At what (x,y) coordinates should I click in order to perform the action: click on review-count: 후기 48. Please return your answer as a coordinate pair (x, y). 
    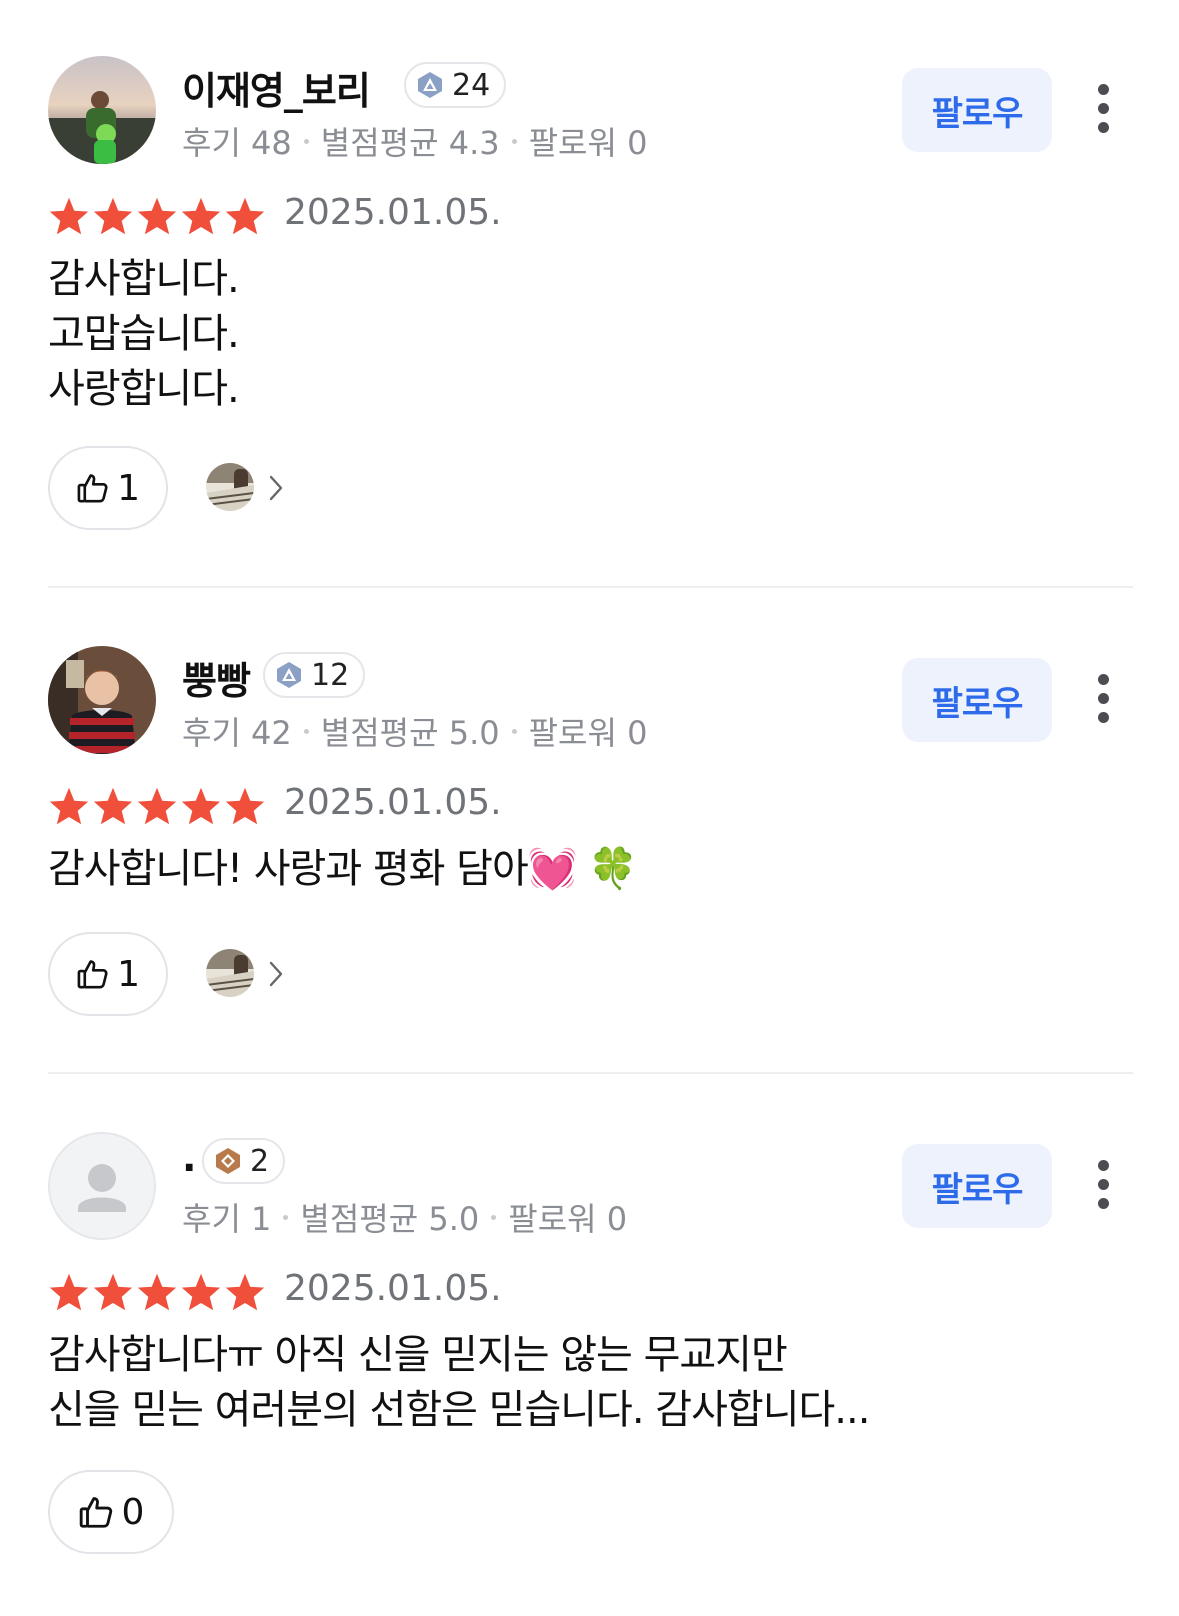
    Looking at the image, I should click on (237, 143).